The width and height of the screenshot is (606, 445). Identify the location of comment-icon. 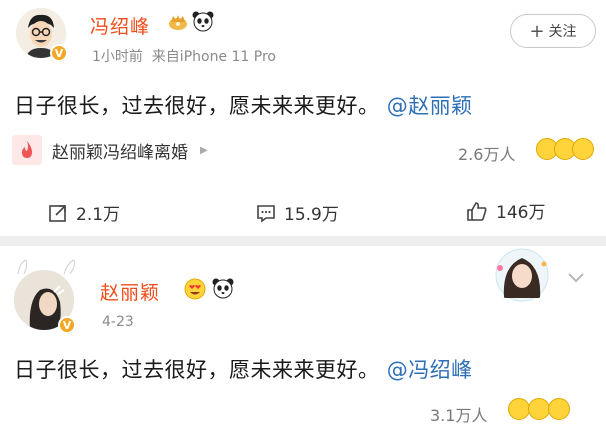
(266, 213).